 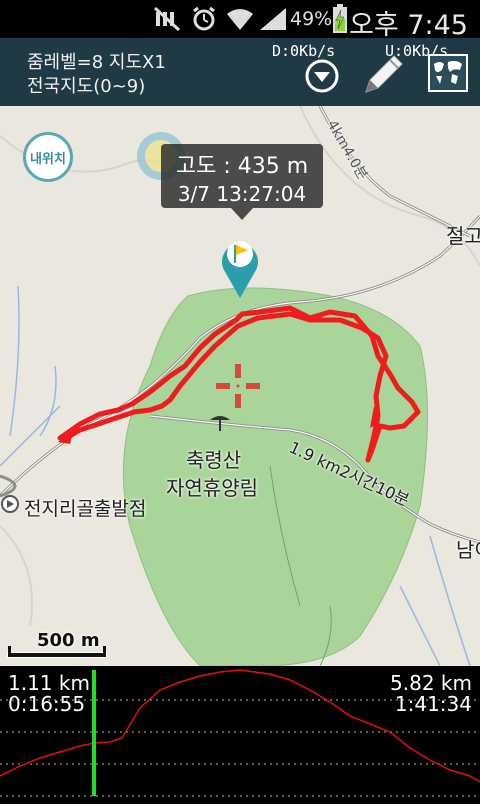 I want to click on my-location-button: 내위치, so click(x=48, y=157).